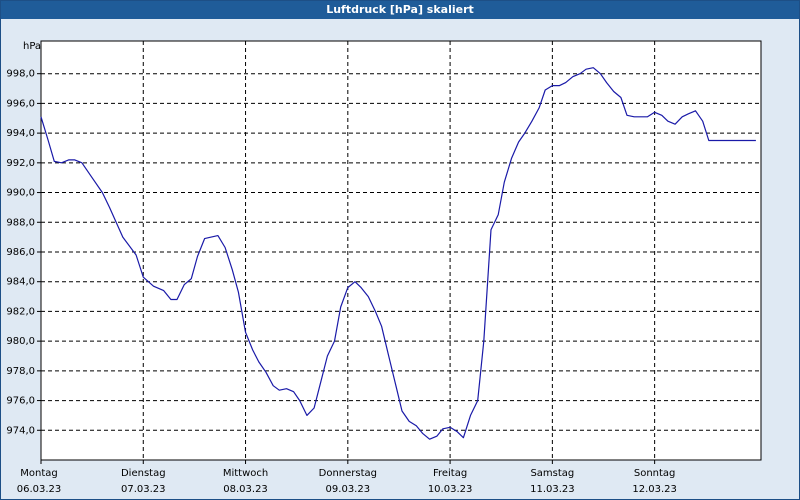 The width and height of the screenshot is (800, 500). Describe the element at coordinates (143, 473) in the screenshot. I see `x-tick-day-label: Dienstag` at that location.